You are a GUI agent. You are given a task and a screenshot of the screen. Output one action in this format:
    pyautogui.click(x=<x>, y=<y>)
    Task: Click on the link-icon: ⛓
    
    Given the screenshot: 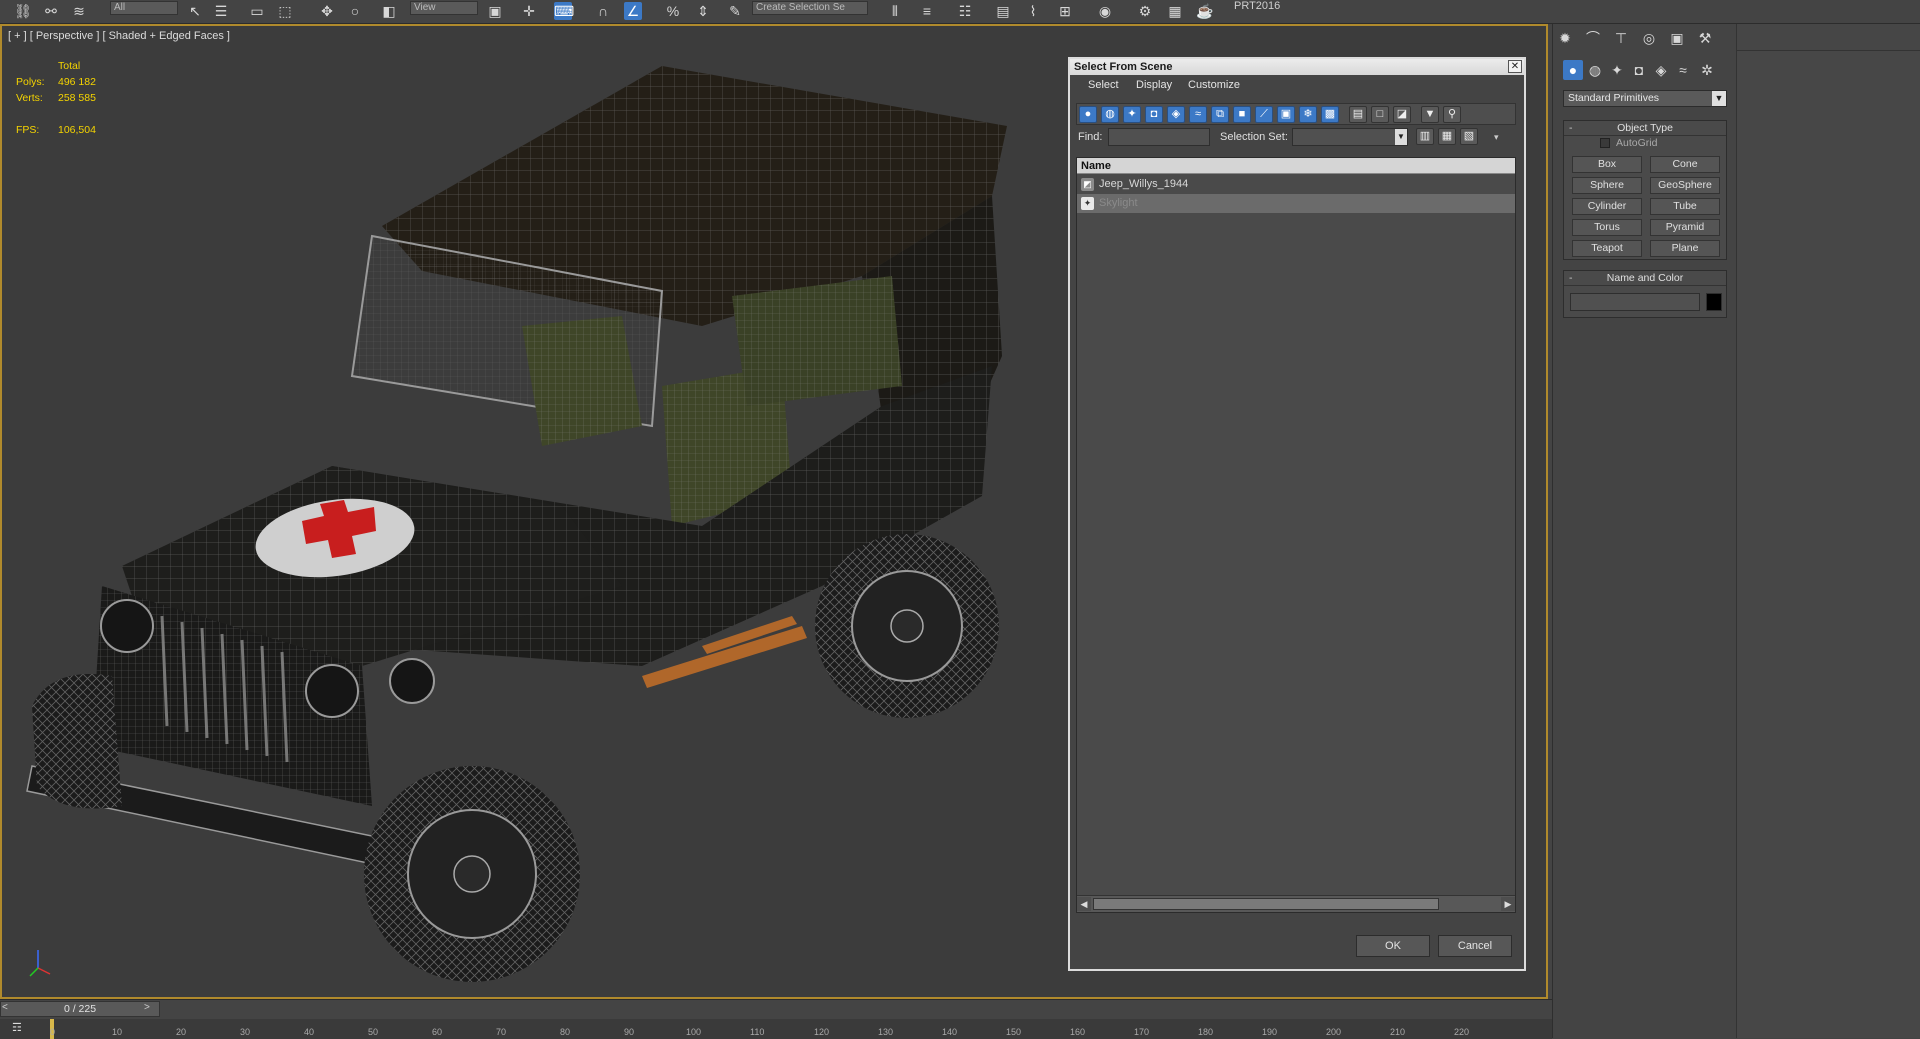 What is the action you would take?
    pyautogui.click(x=23, y=11)
    